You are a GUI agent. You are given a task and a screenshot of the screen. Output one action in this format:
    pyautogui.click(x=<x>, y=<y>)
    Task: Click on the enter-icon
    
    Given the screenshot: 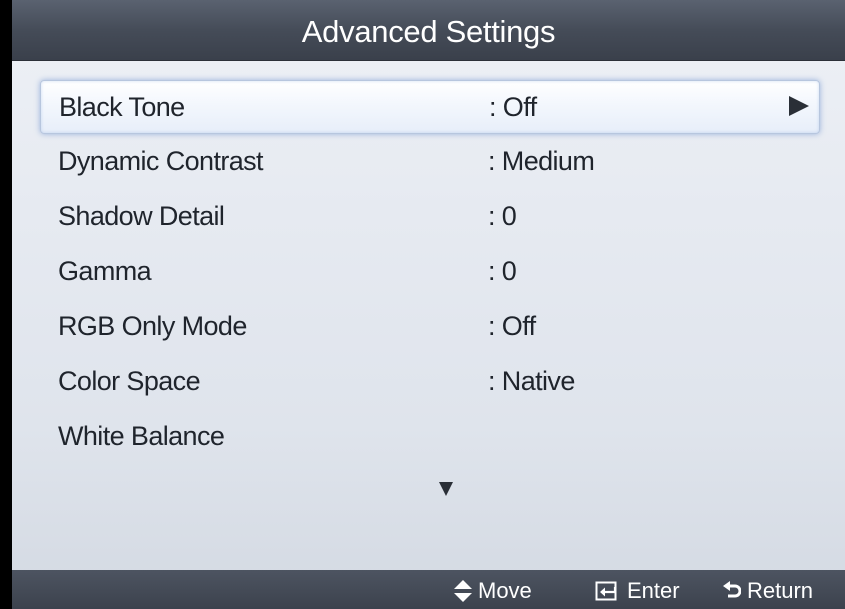 What is the action you would take?
    pyautogui.click(x=606, y=591)
    